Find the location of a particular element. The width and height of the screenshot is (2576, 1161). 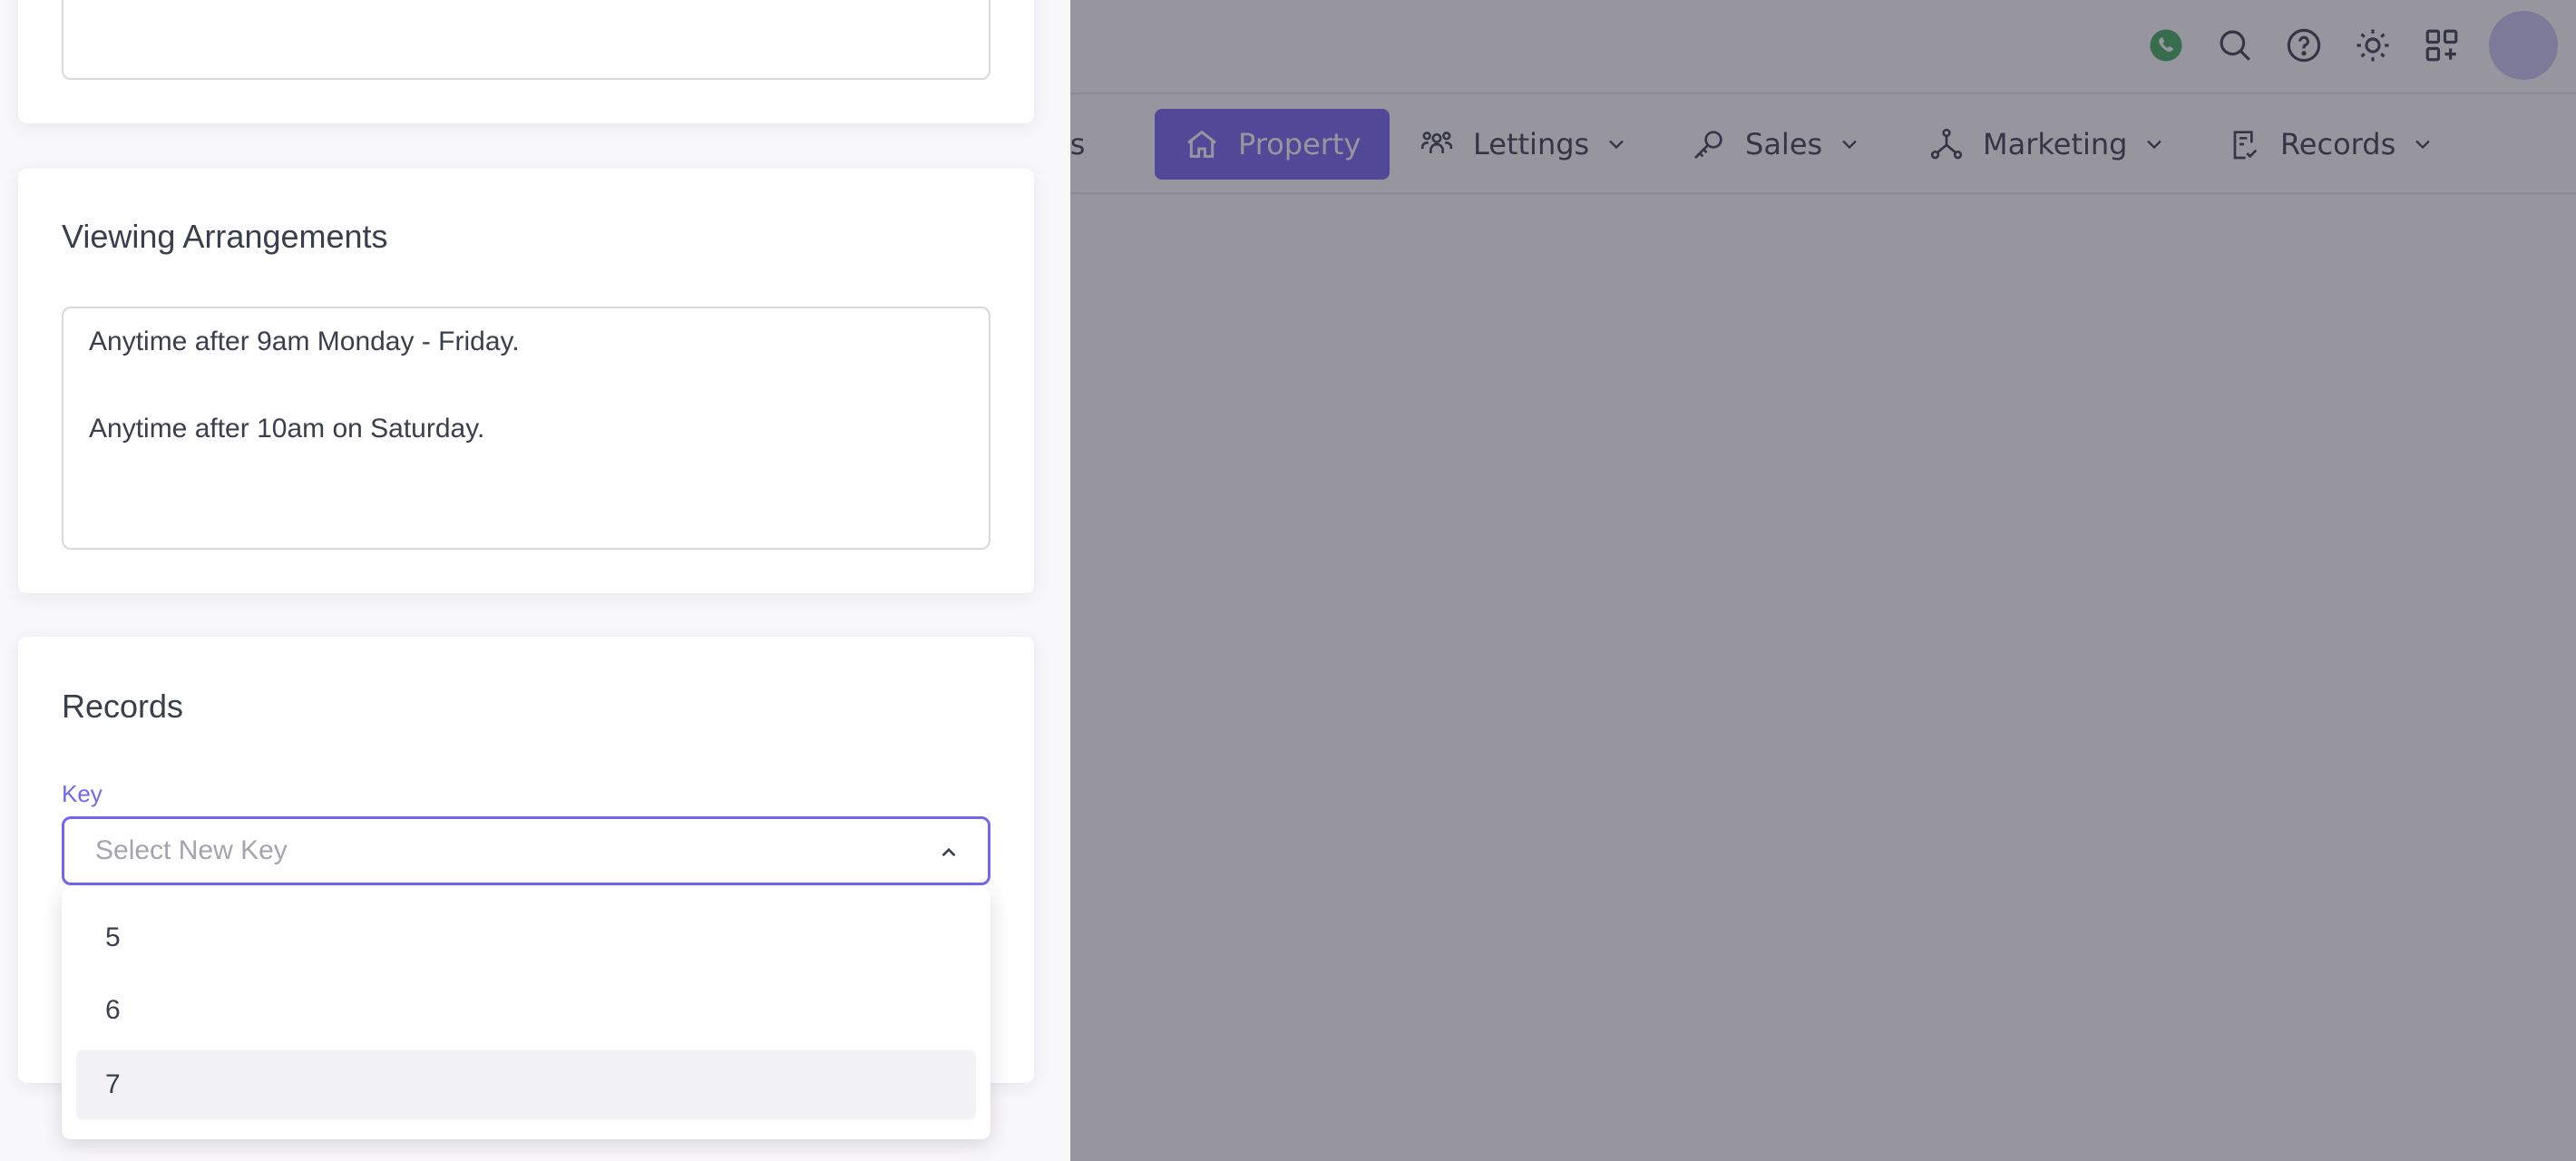

dropdown-option: 6 is located at coordinates (526, 1010).